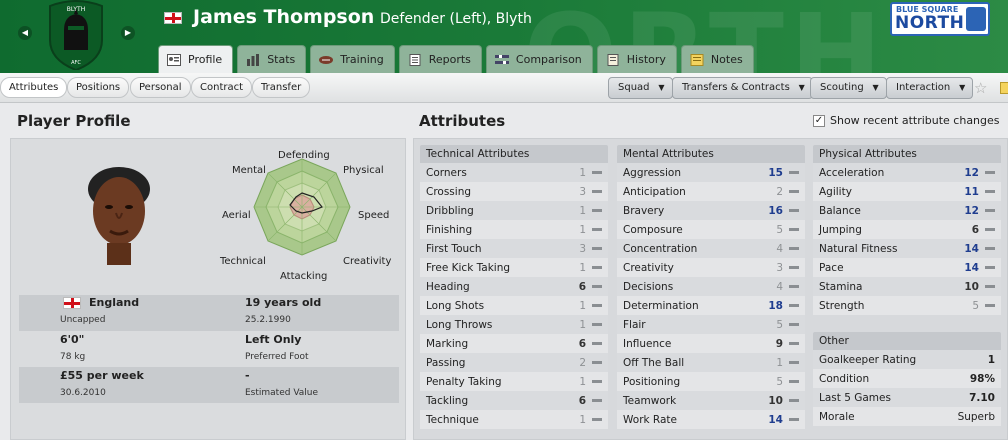 The height and width of the screenshot is (440, 1008). Describe the element at coordinates (711, 286) in the screenshot. I see `attribute-row: Decisions 4` at that location.